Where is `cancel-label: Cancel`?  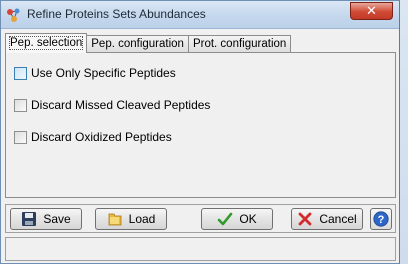 cancel-label: Cancel is located at coordinates (338, 219).